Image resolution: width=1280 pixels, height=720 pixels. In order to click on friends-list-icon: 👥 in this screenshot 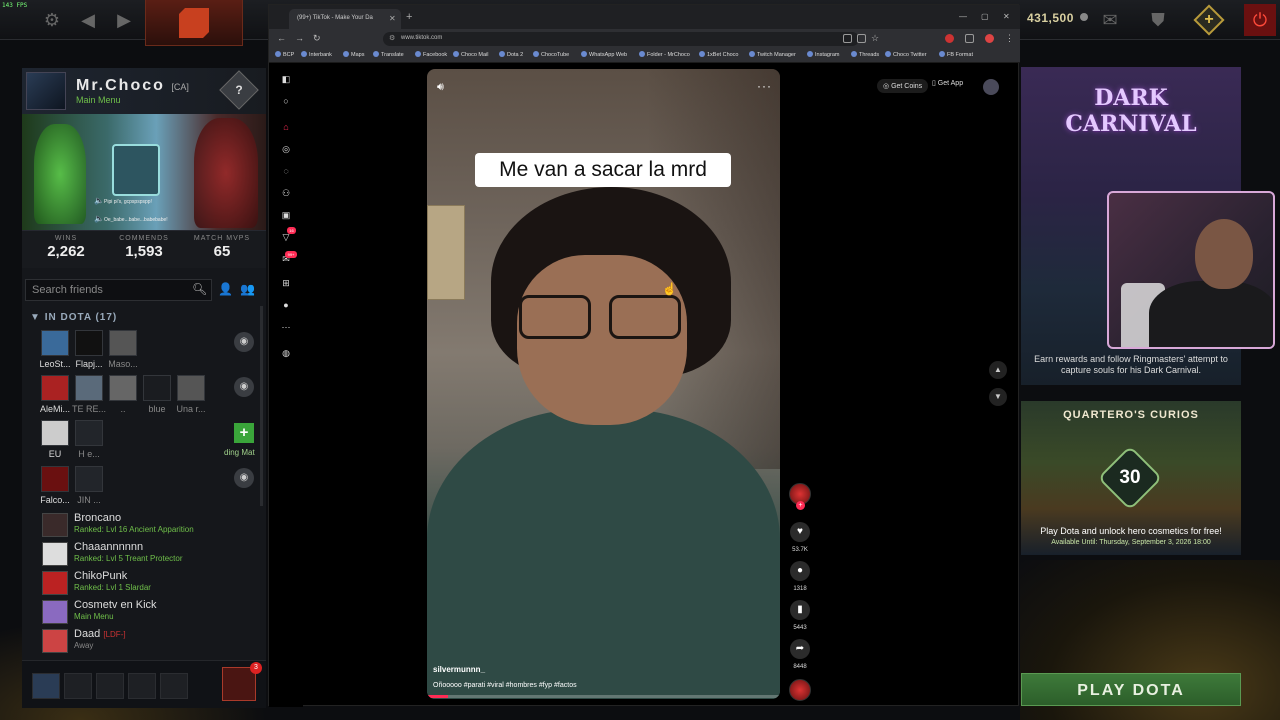, I will do `click(249, 290)`.